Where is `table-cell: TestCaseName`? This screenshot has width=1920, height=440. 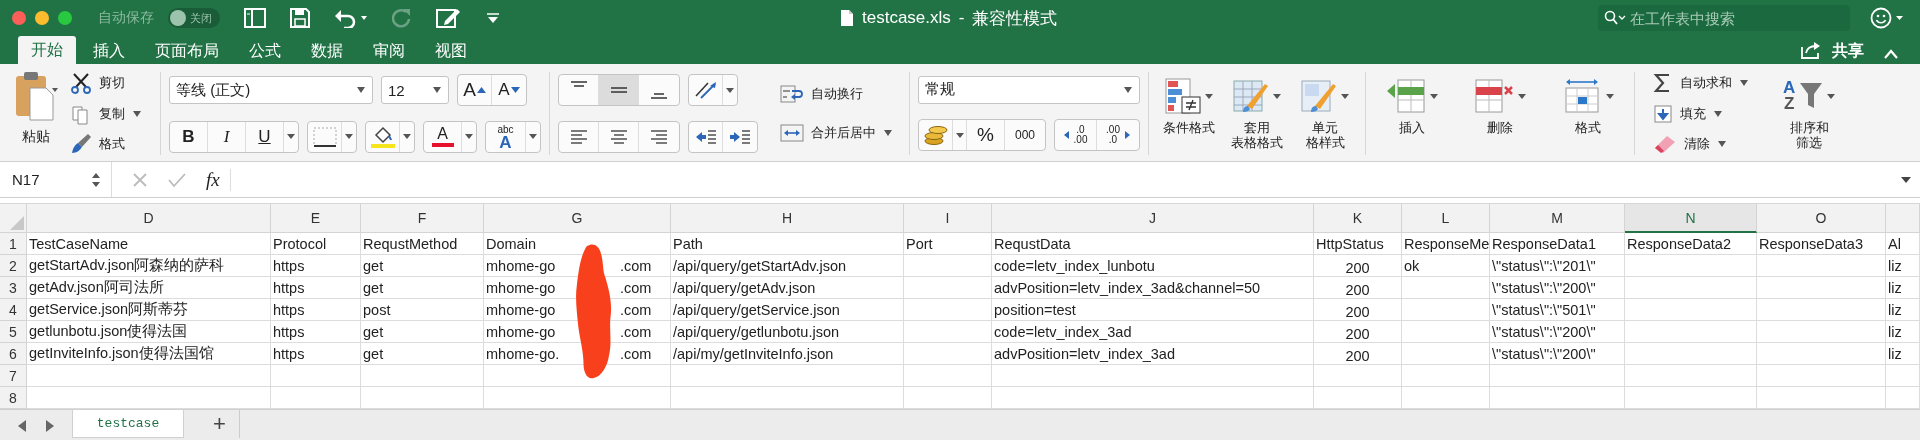 table-cell: TestCaseName is located at coordinates (149, 244).